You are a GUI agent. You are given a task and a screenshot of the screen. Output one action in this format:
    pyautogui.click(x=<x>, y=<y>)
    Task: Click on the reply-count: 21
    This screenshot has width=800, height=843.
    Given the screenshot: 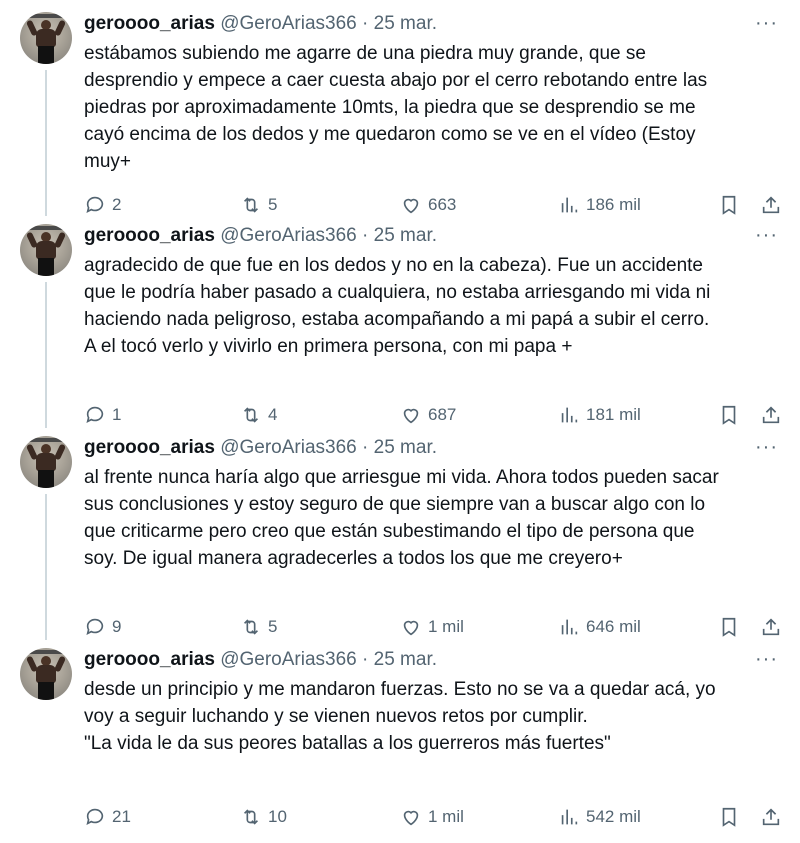 What is the action you would take?
    pyautogui.click(x=121, y=816)
    